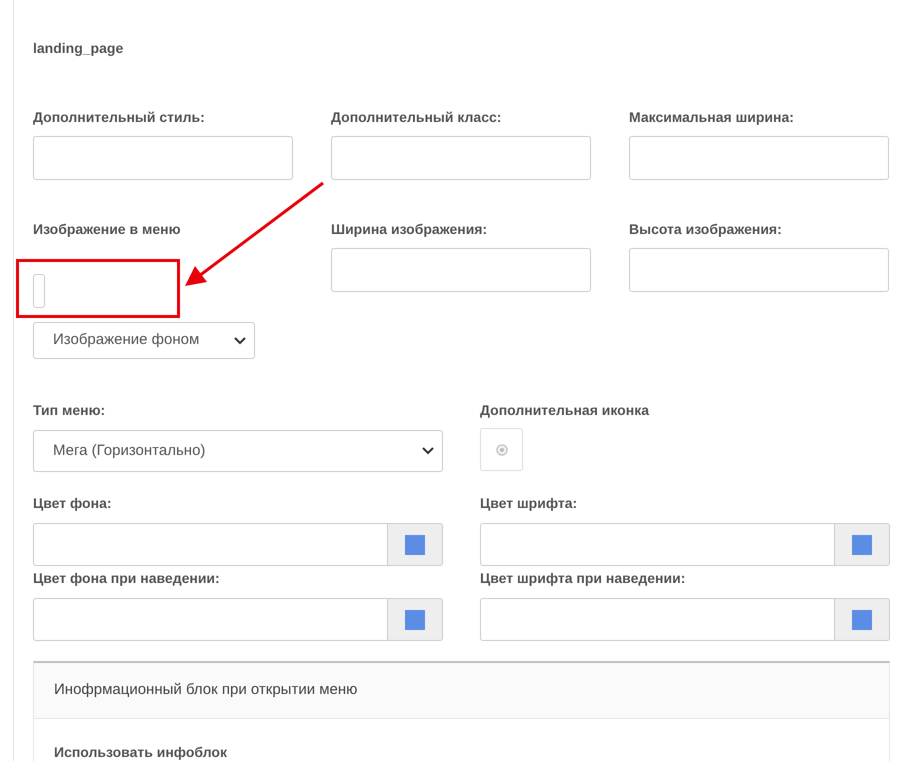 This screenshot has width=906, height=761. What do you see at coordinates (140, 752) in the screenshot?
I see `field-label: Использовать инфоблок` at bounding box center [140, 752].